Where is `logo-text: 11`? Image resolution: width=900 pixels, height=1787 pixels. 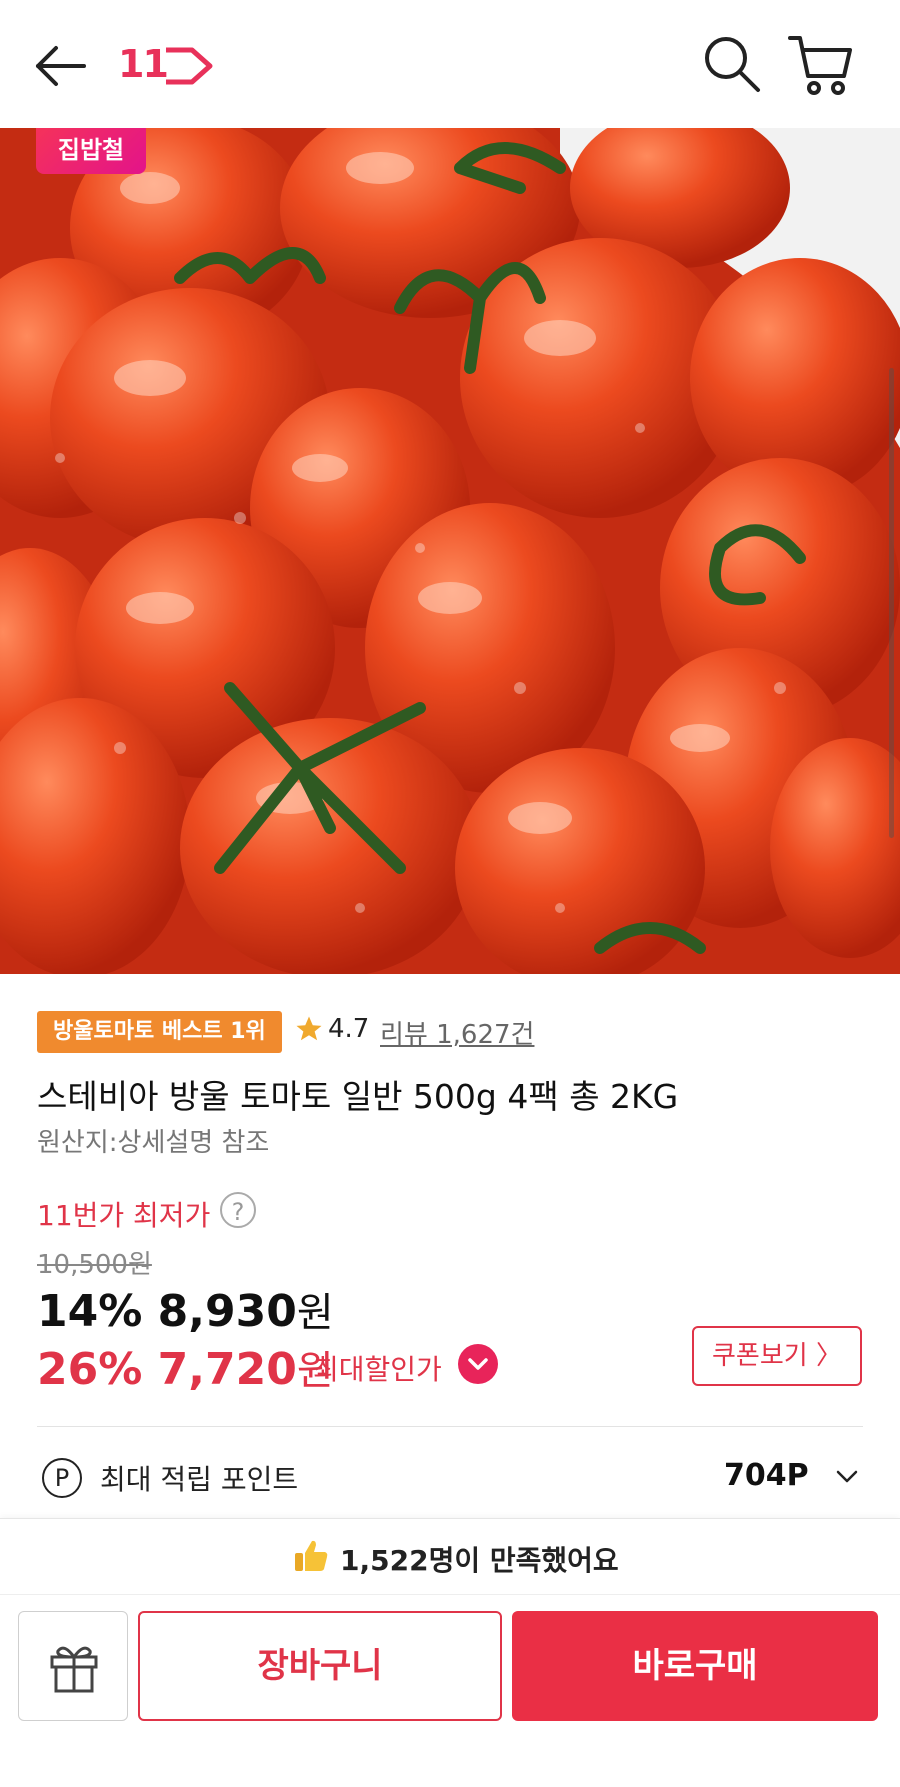 logo-text: 11 is located at coordinates (143, 64).